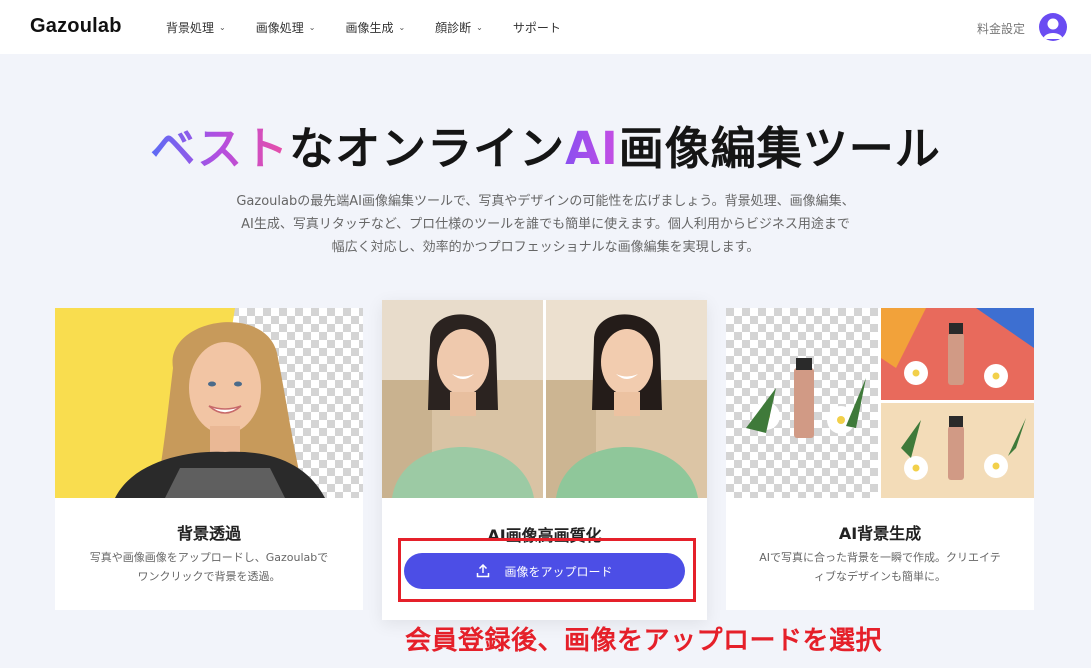 This screenshot has height=668, width=1091. I want to click on card-description-line: 写真や画像画像をアップロードし、Gazoulabで, so click(209, 557).